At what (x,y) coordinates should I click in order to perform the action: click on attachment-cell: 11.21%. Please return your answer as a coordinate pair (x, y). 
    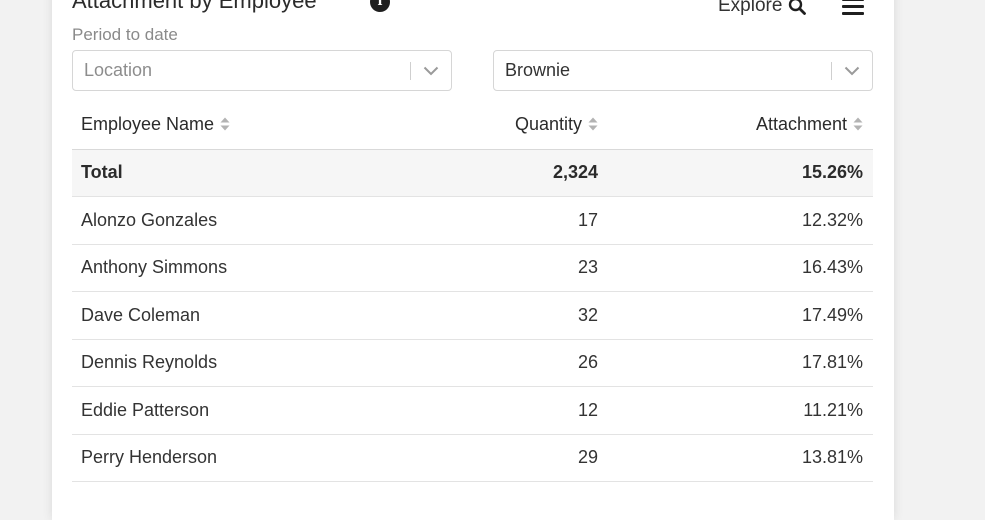
    Looking at the image, I should click on (735, 410).